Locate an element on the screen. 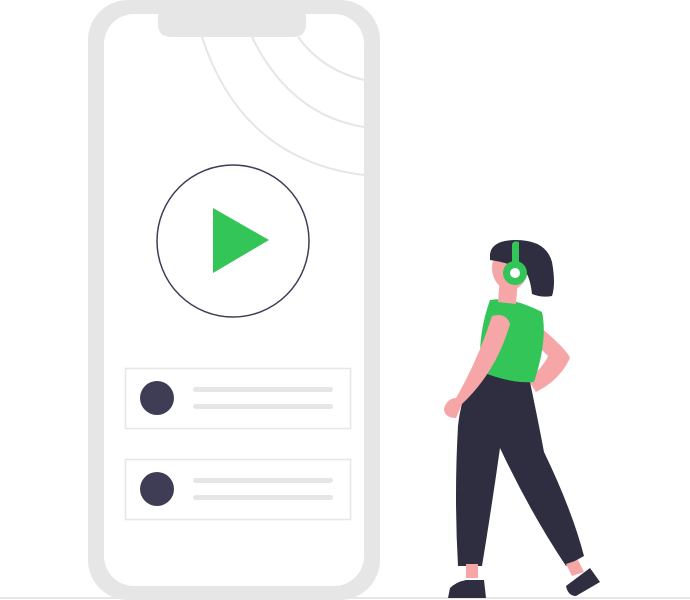 This screenshot has width=690, height=600. headphones-earcup-center is located at coordinates (515, 273).